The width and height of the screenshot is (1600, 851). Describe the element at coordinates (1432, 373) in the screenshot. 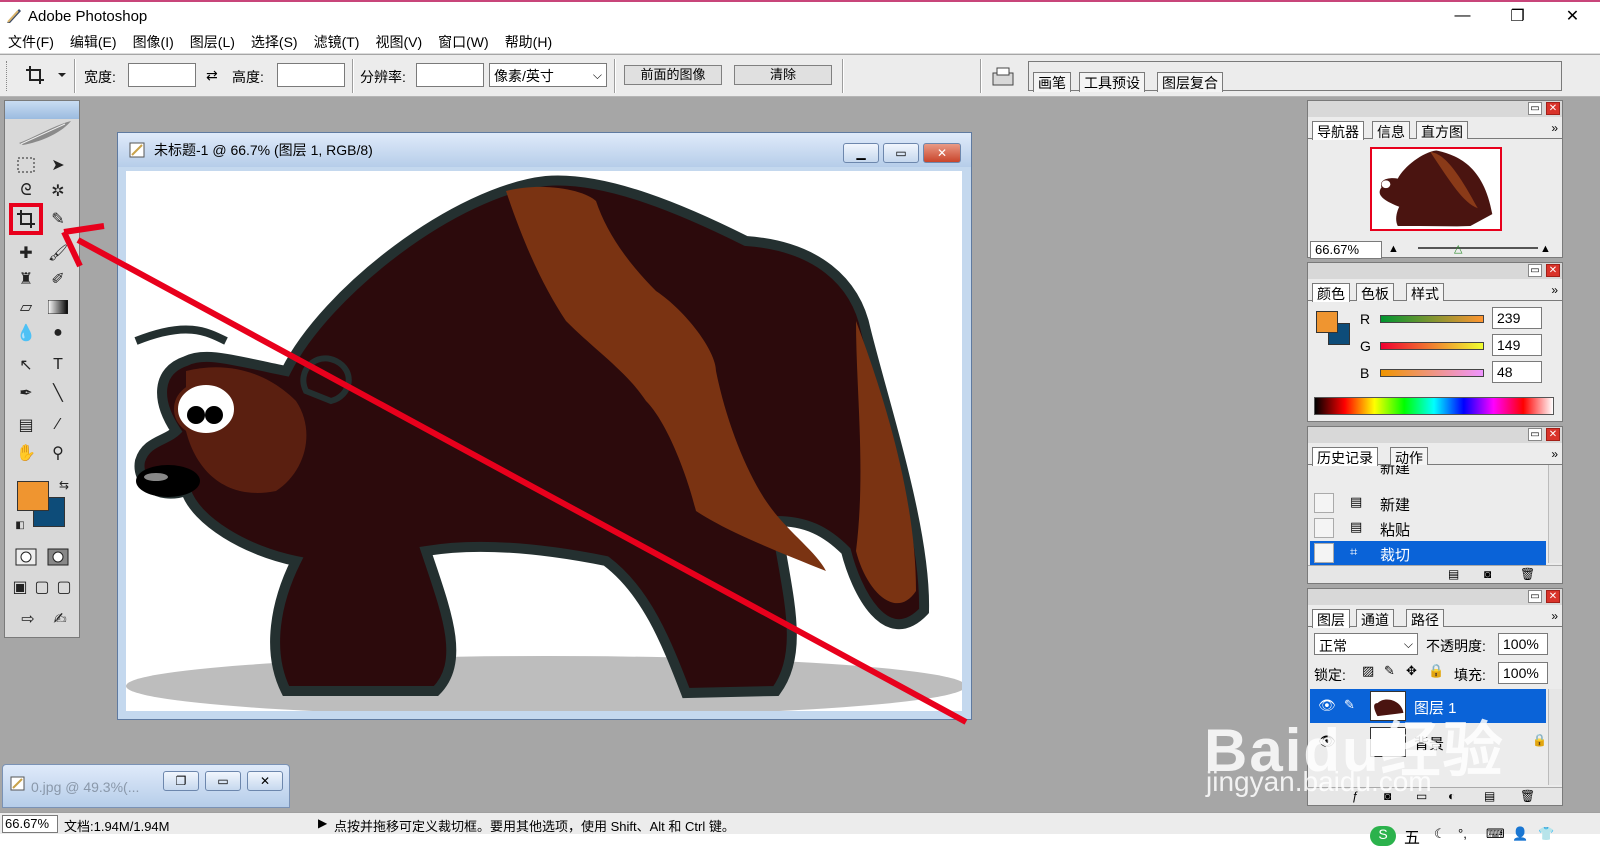

I see `b-slider` at that location.